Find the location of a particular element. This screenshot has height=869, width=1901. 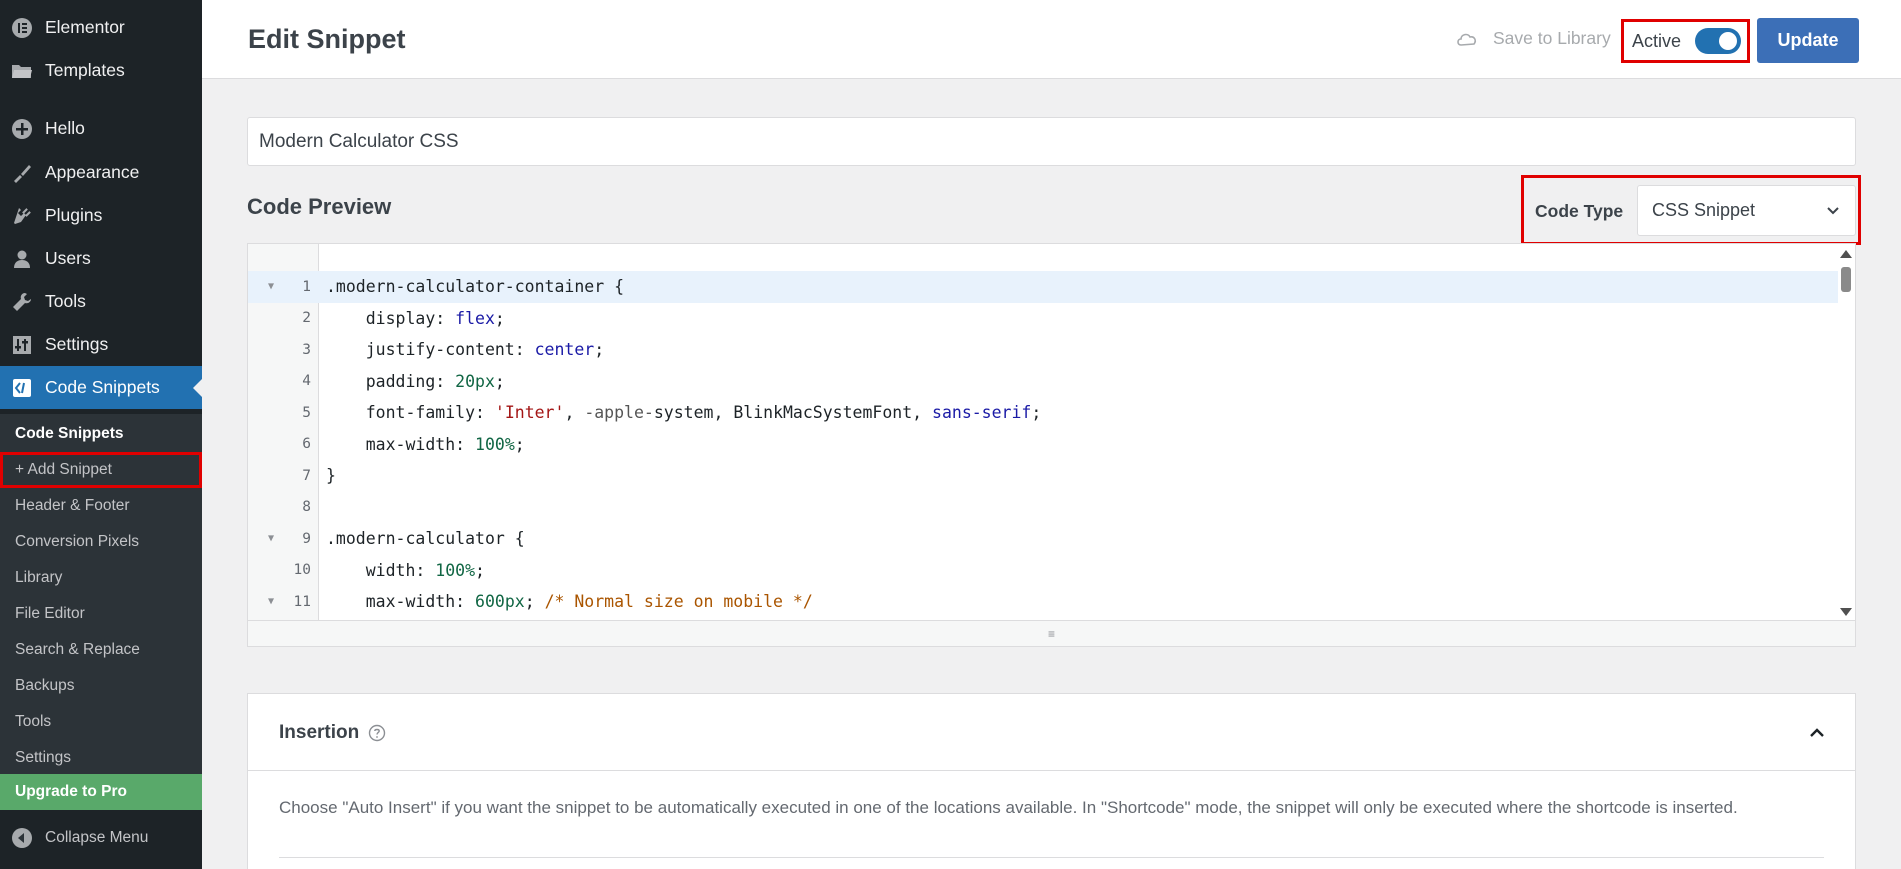

line-number: 10 is located at coordinates (302, 570).